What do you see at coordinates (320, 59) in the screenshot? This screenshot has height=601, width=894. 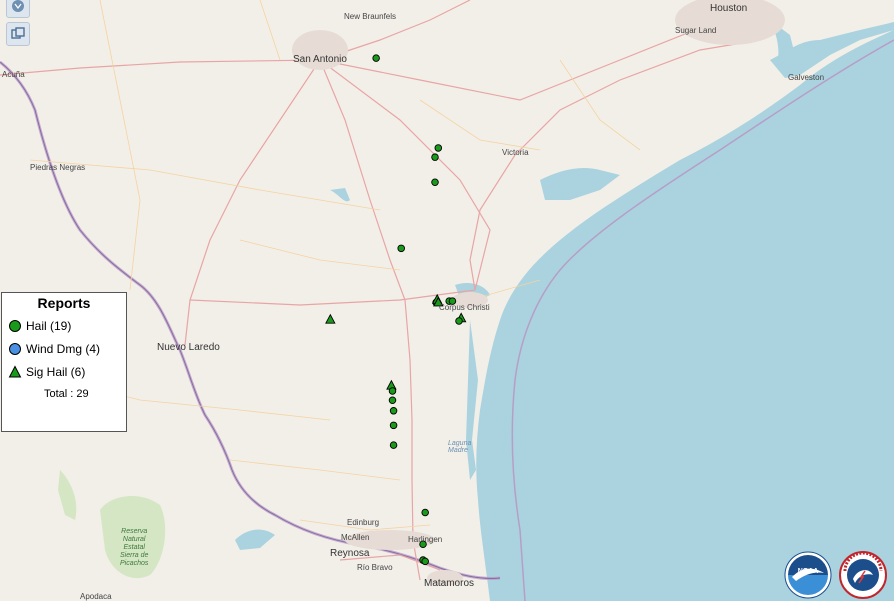 I see `label-san-antonio: San Antonio` at bounding box center [320, 59].